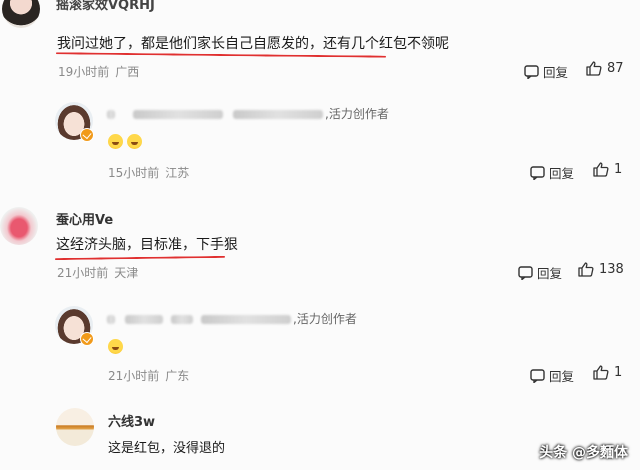  Describe the element at coordinates (127, 72) in the screenshot. I see `comment-location: 广西` at that location.